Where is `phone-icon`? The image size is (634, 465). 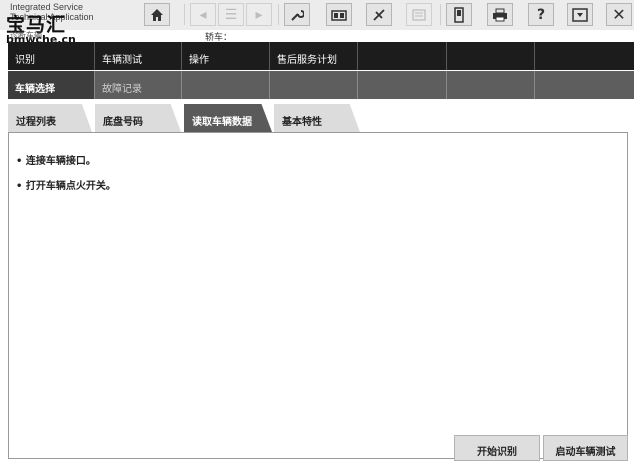 phone-icon is located at coordinates (459, 14).